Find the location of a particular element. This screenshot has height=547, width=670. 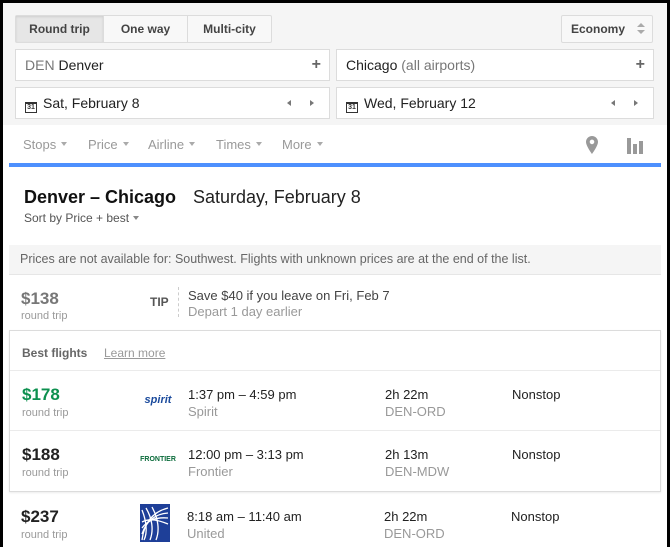

select-arrows-icon is located at coordinates (641, 29).